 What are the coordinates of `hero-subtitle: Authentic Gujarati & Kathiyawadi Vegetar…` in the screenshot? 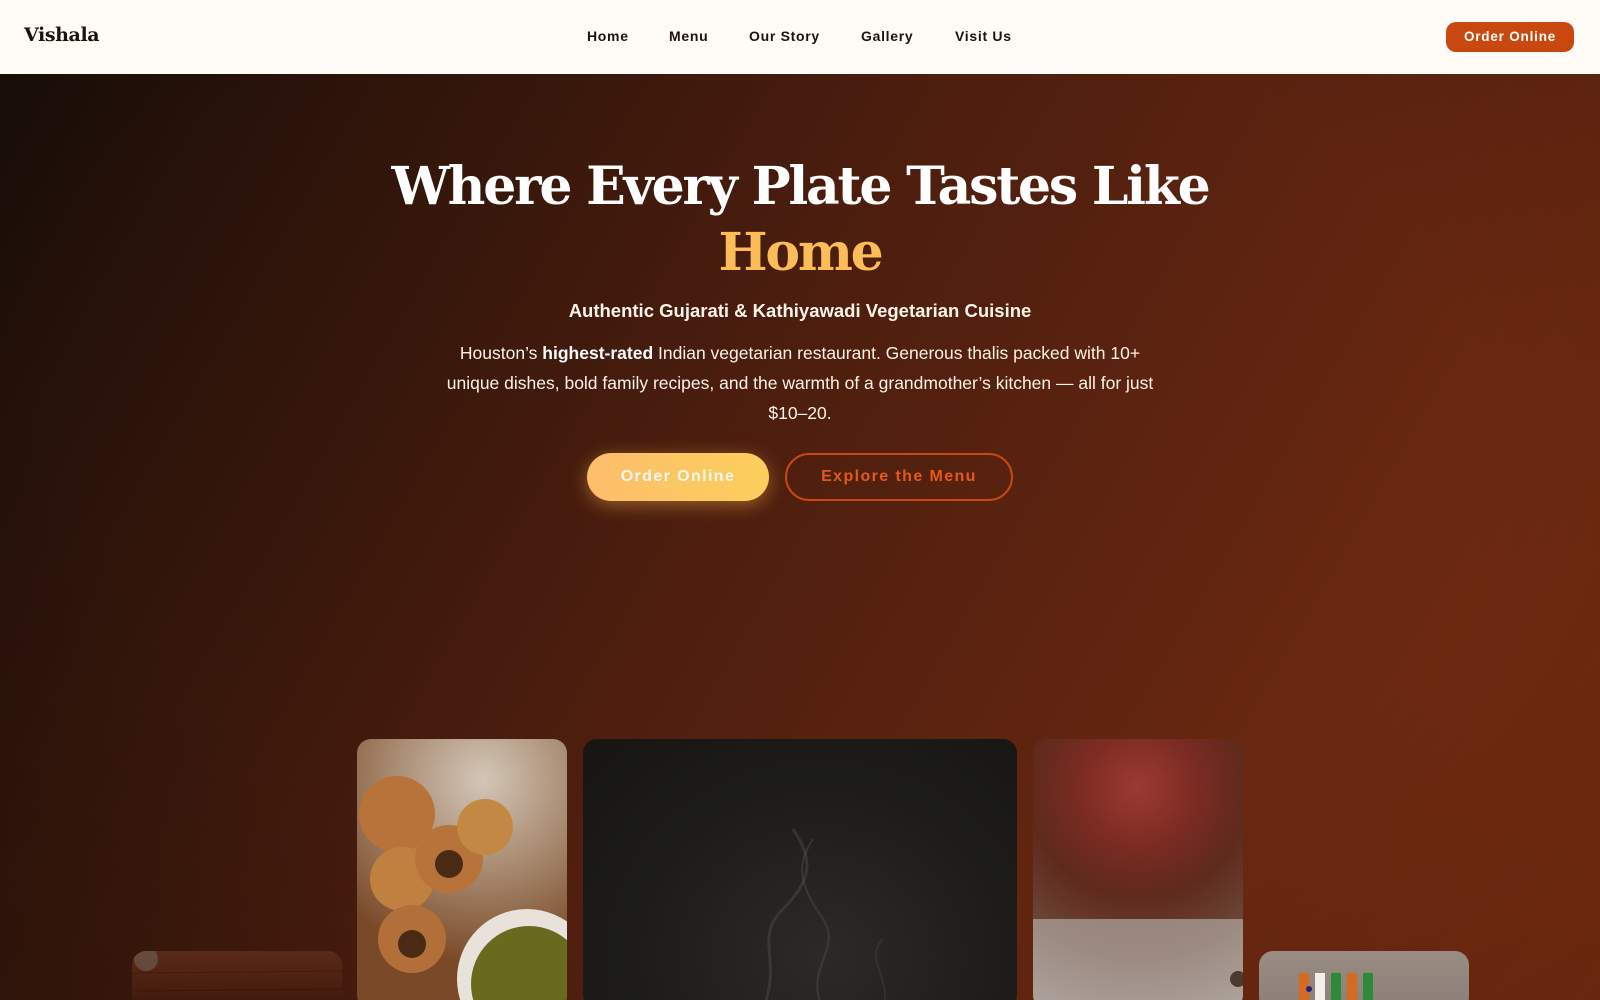 It's located at (800, 310).